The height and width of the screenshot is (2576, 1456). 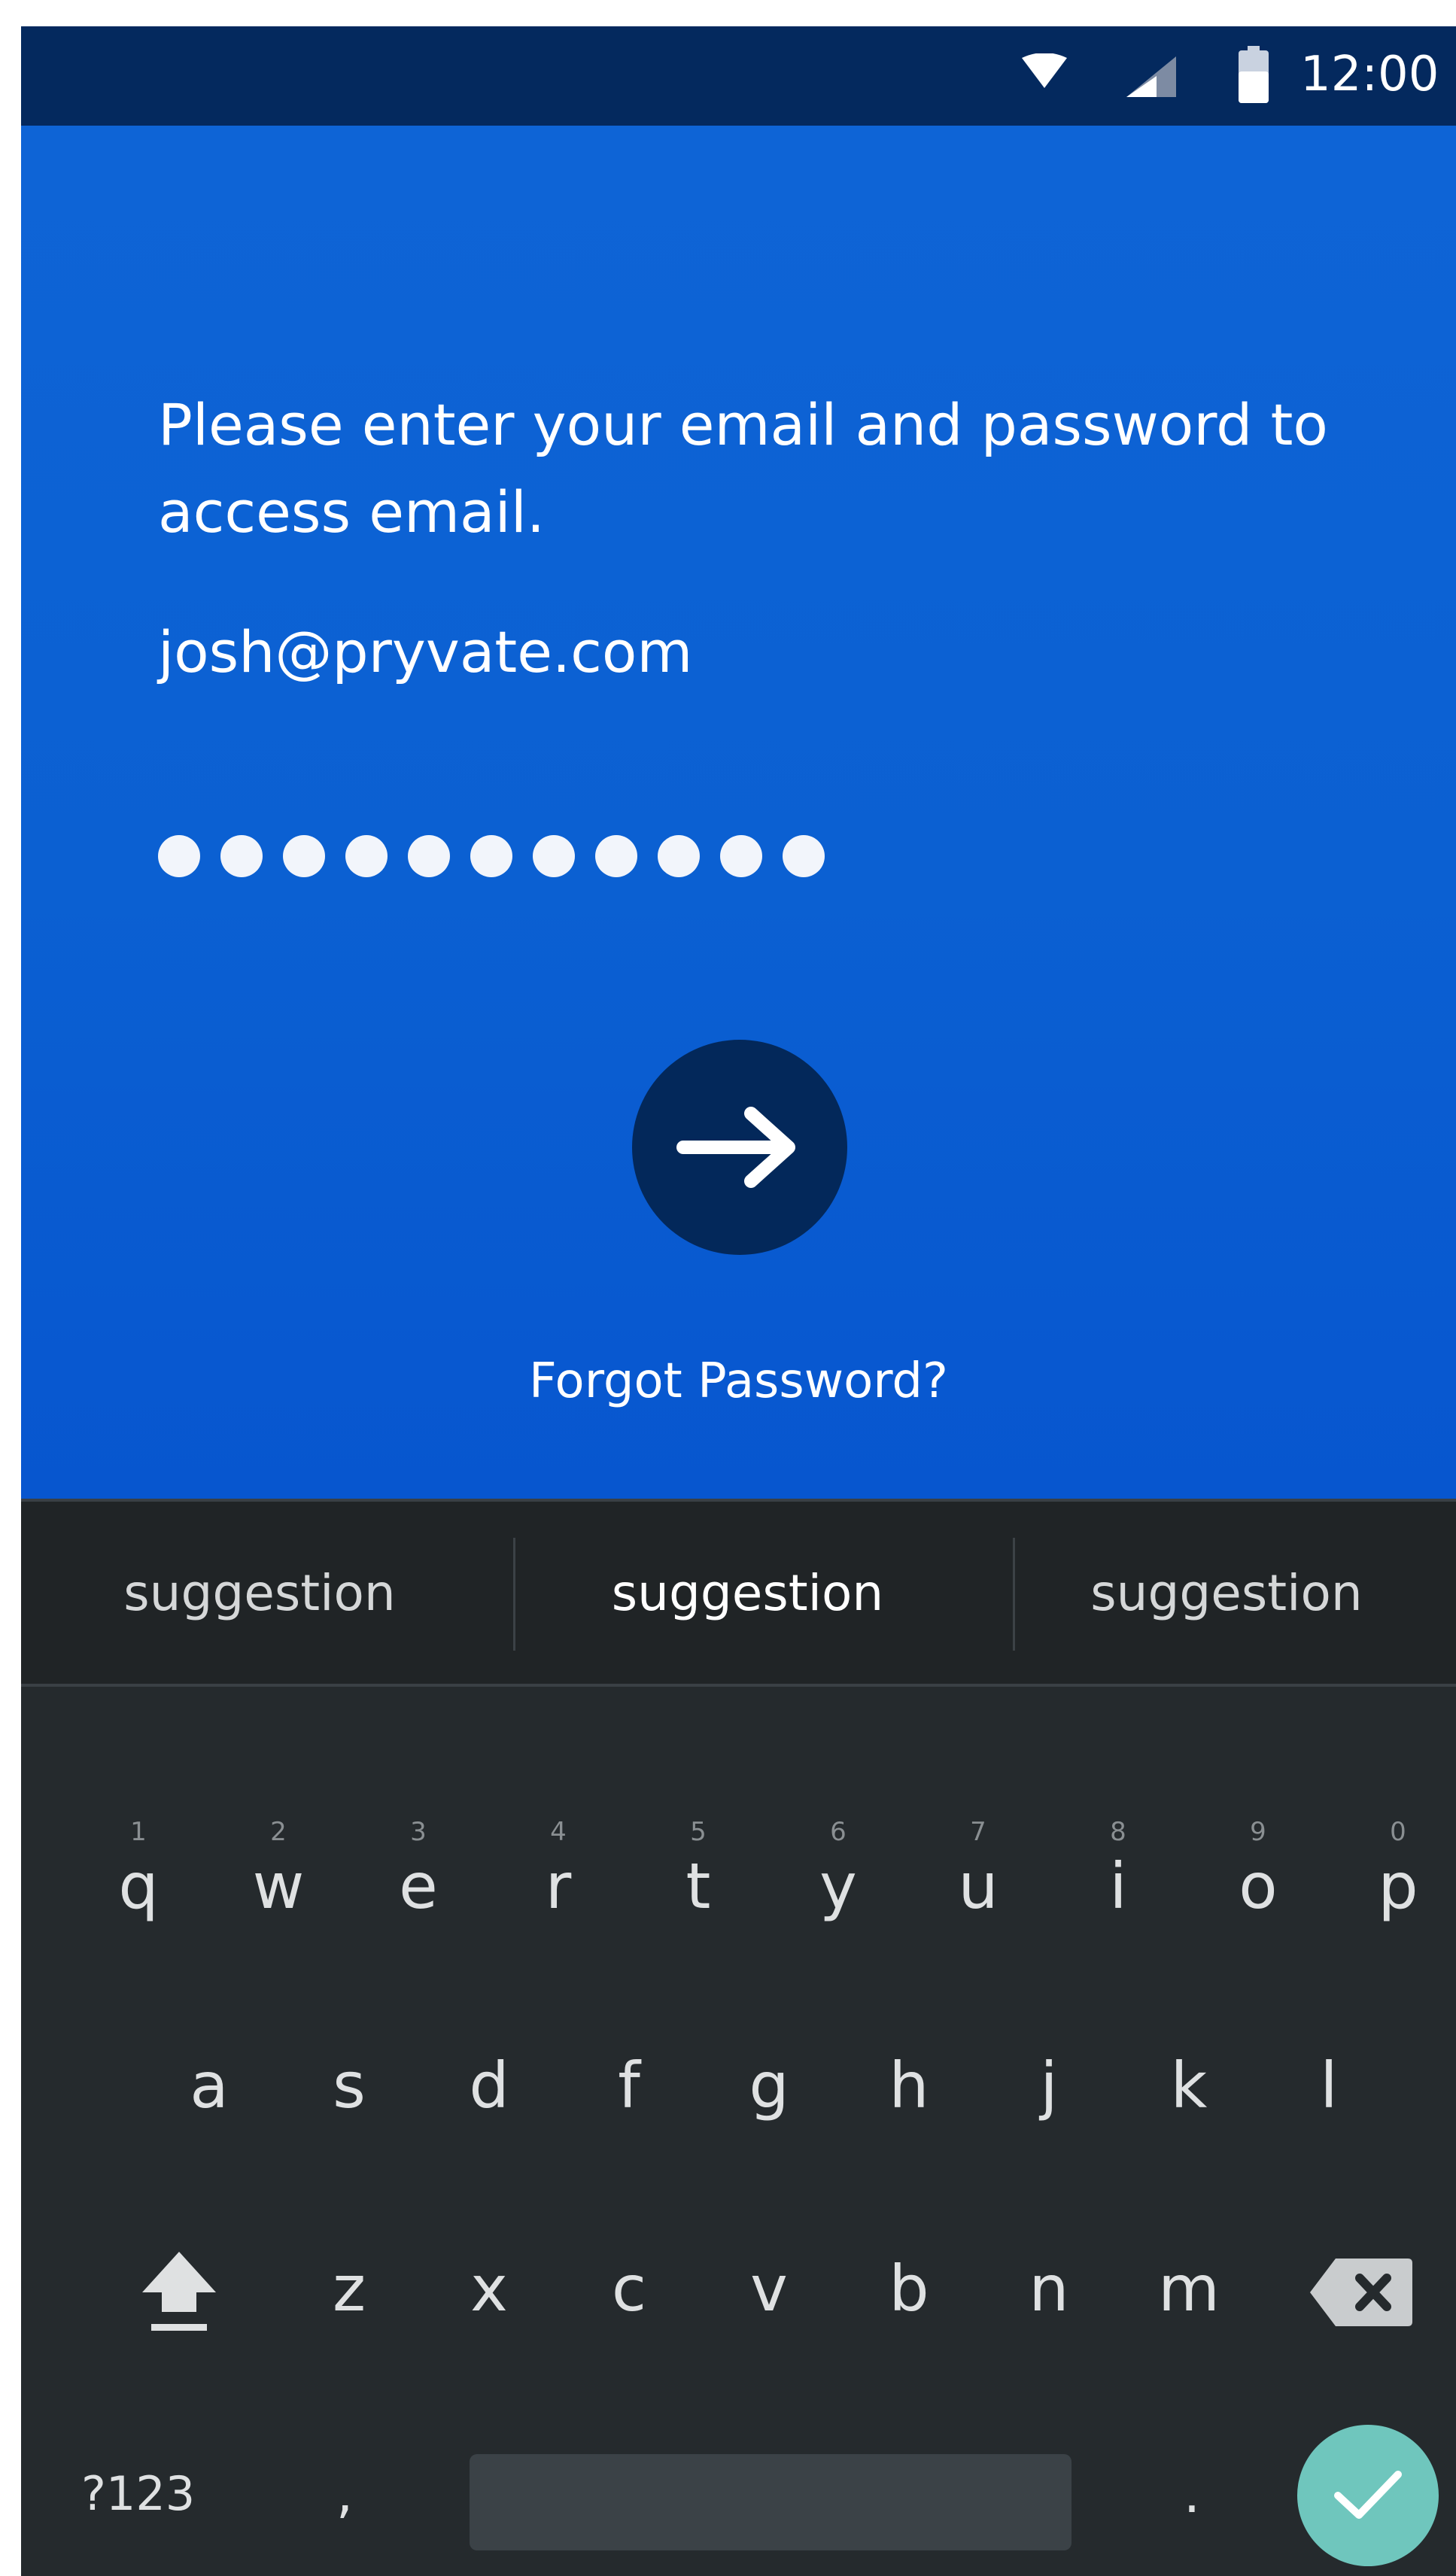 I want to click on suggestion-strip: suggestion suggestion suggestion, so click(x=738, y=1593).